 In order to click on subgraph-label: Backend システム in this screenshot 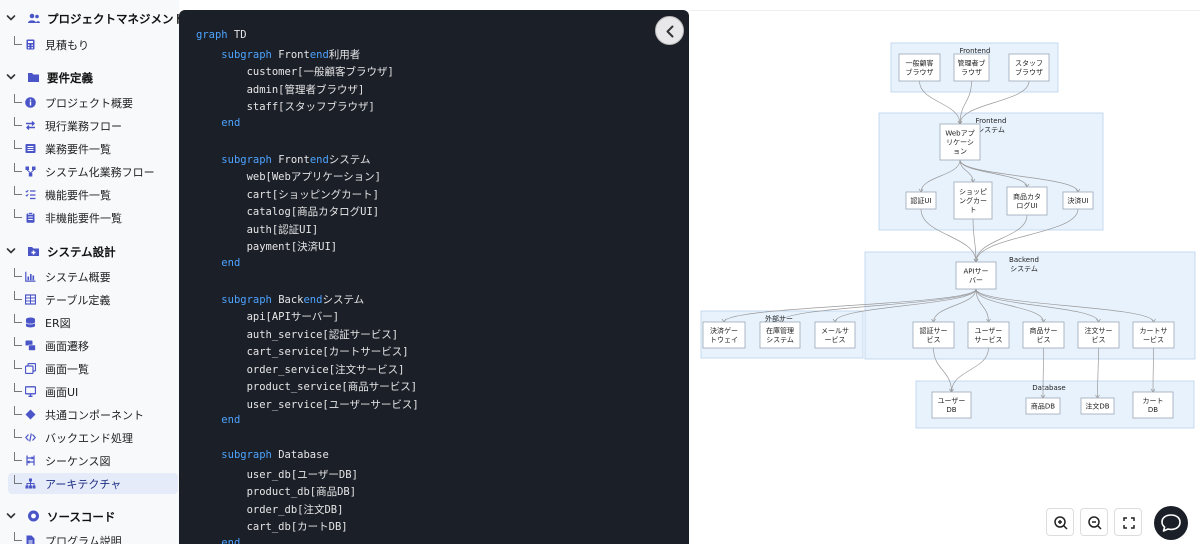, I will do `click(1024, 264)`.